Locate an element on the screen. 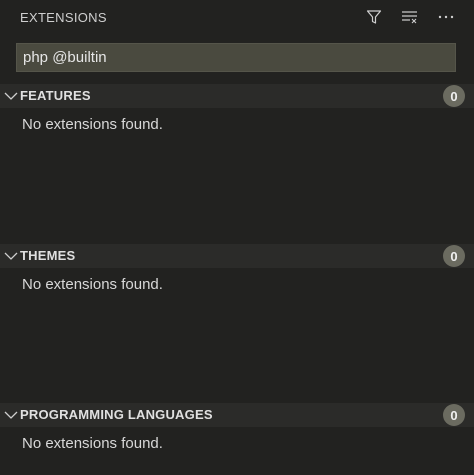  section-themes: THEMES 0 No extensions found. is located at coordinates (237, 268).